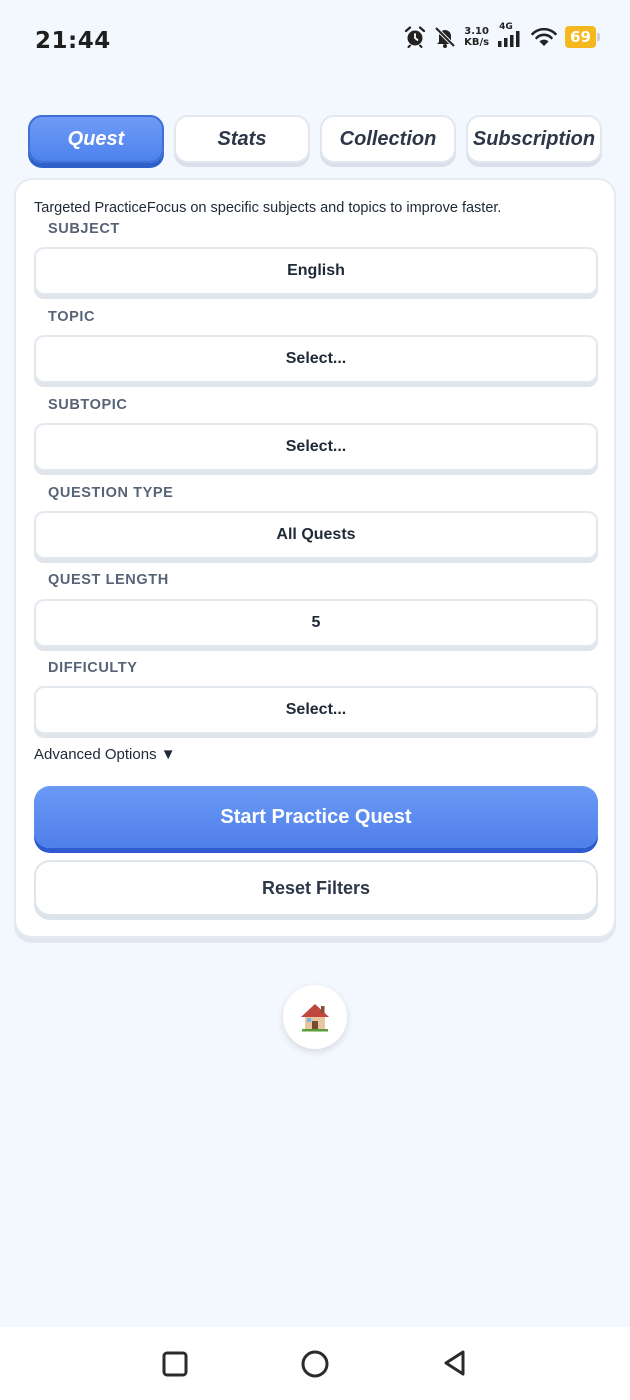 The image size is (630, 1400). What do you see at coordinates (316, 271) in the screenshot?
I see `subject-select: English` at bounding box center [316, 271].